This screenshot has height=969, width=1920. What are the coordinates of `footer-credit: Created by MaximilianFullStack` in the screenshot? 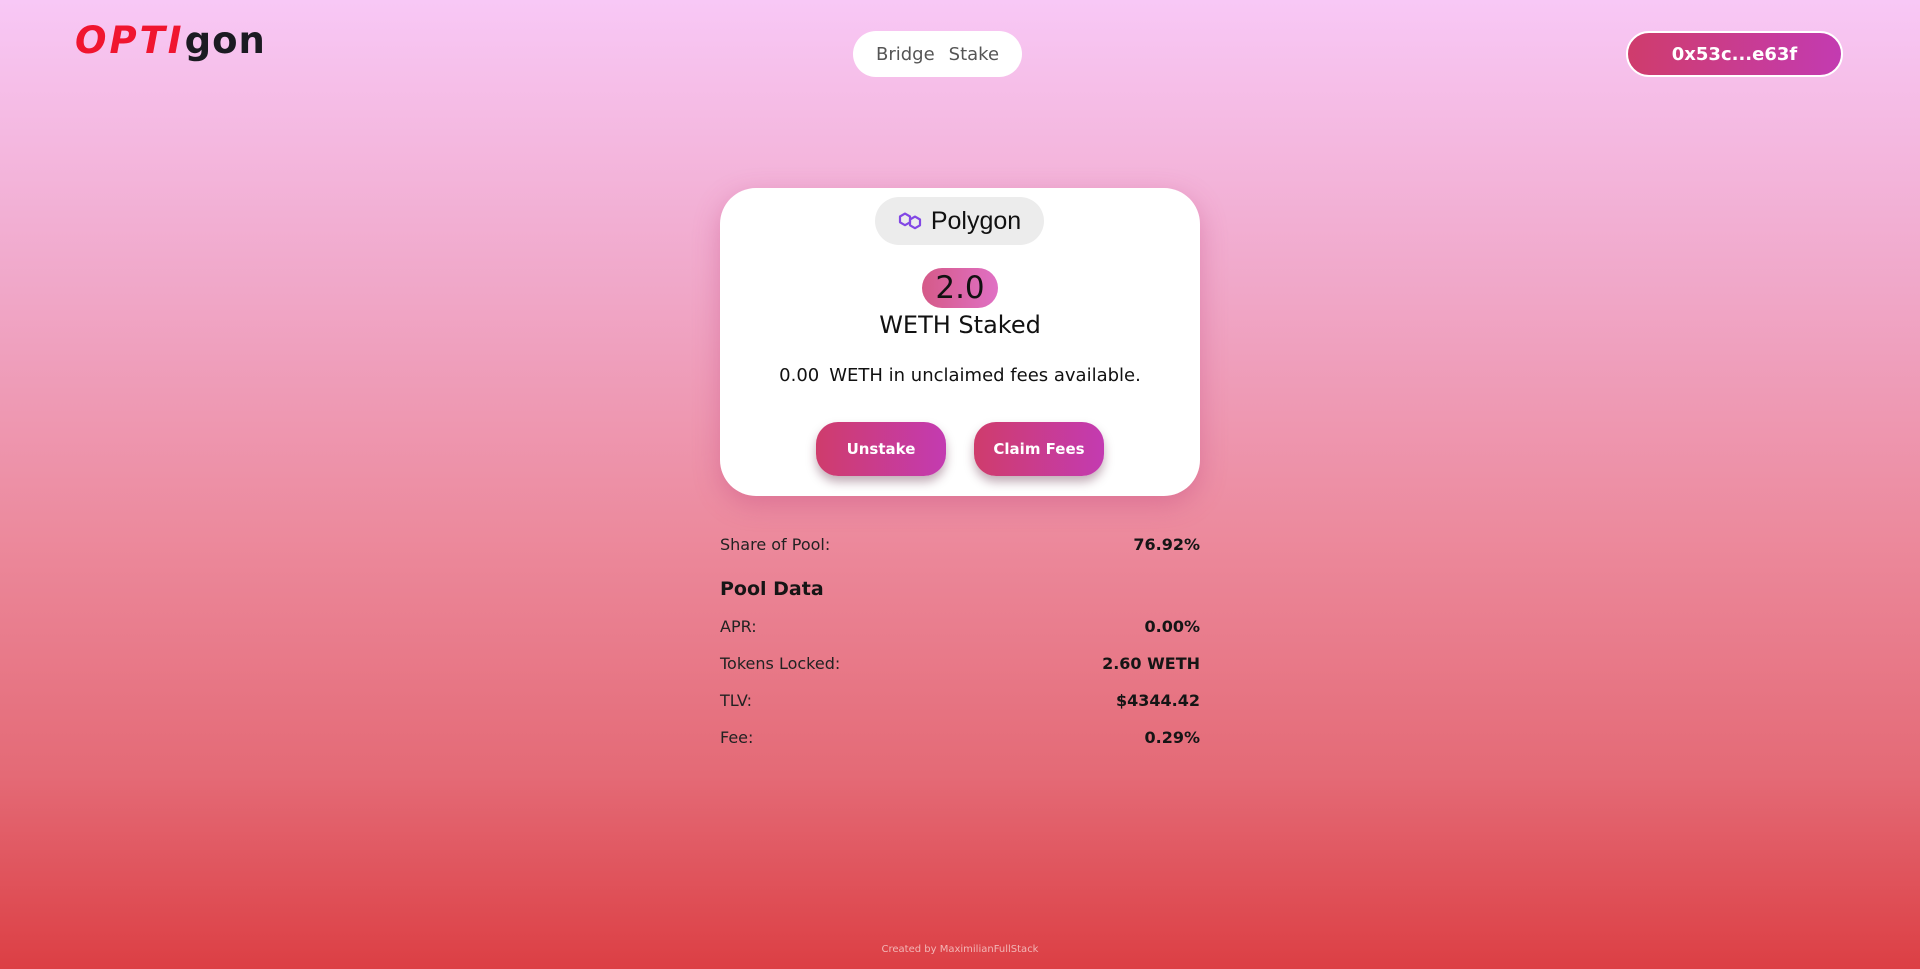 It's located at (960, 949).